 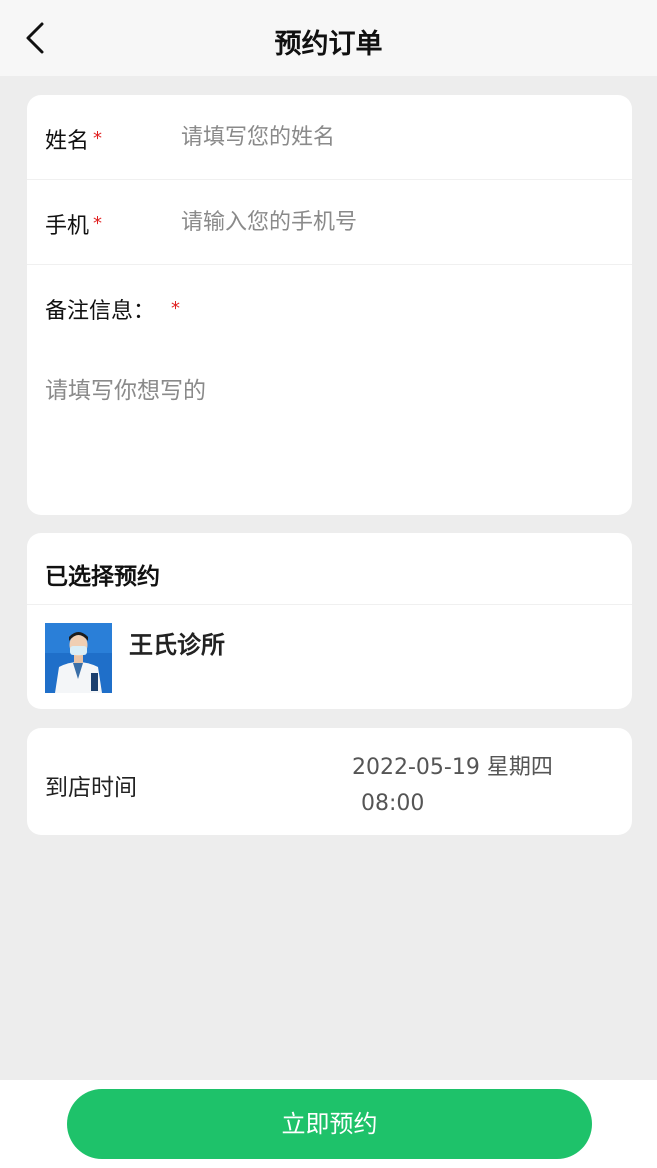 I want to click on phone-input, so click(x=391, y=222).